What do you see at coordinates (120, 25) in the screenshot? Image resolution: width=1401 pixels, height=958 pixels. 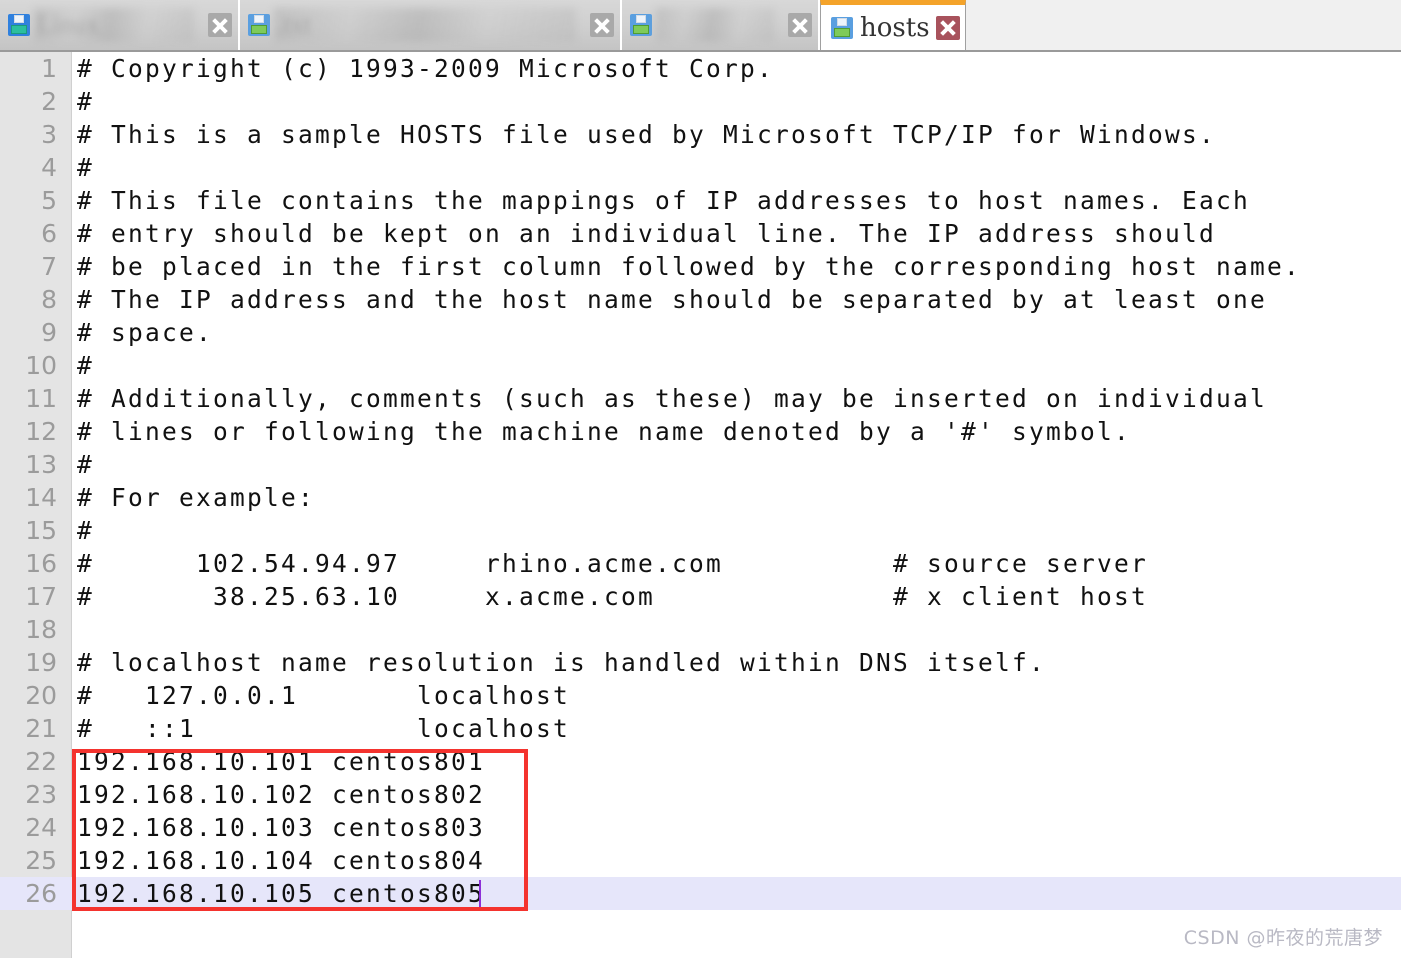 I see `tab-linux: Linux` at bounding box center [120, 25].